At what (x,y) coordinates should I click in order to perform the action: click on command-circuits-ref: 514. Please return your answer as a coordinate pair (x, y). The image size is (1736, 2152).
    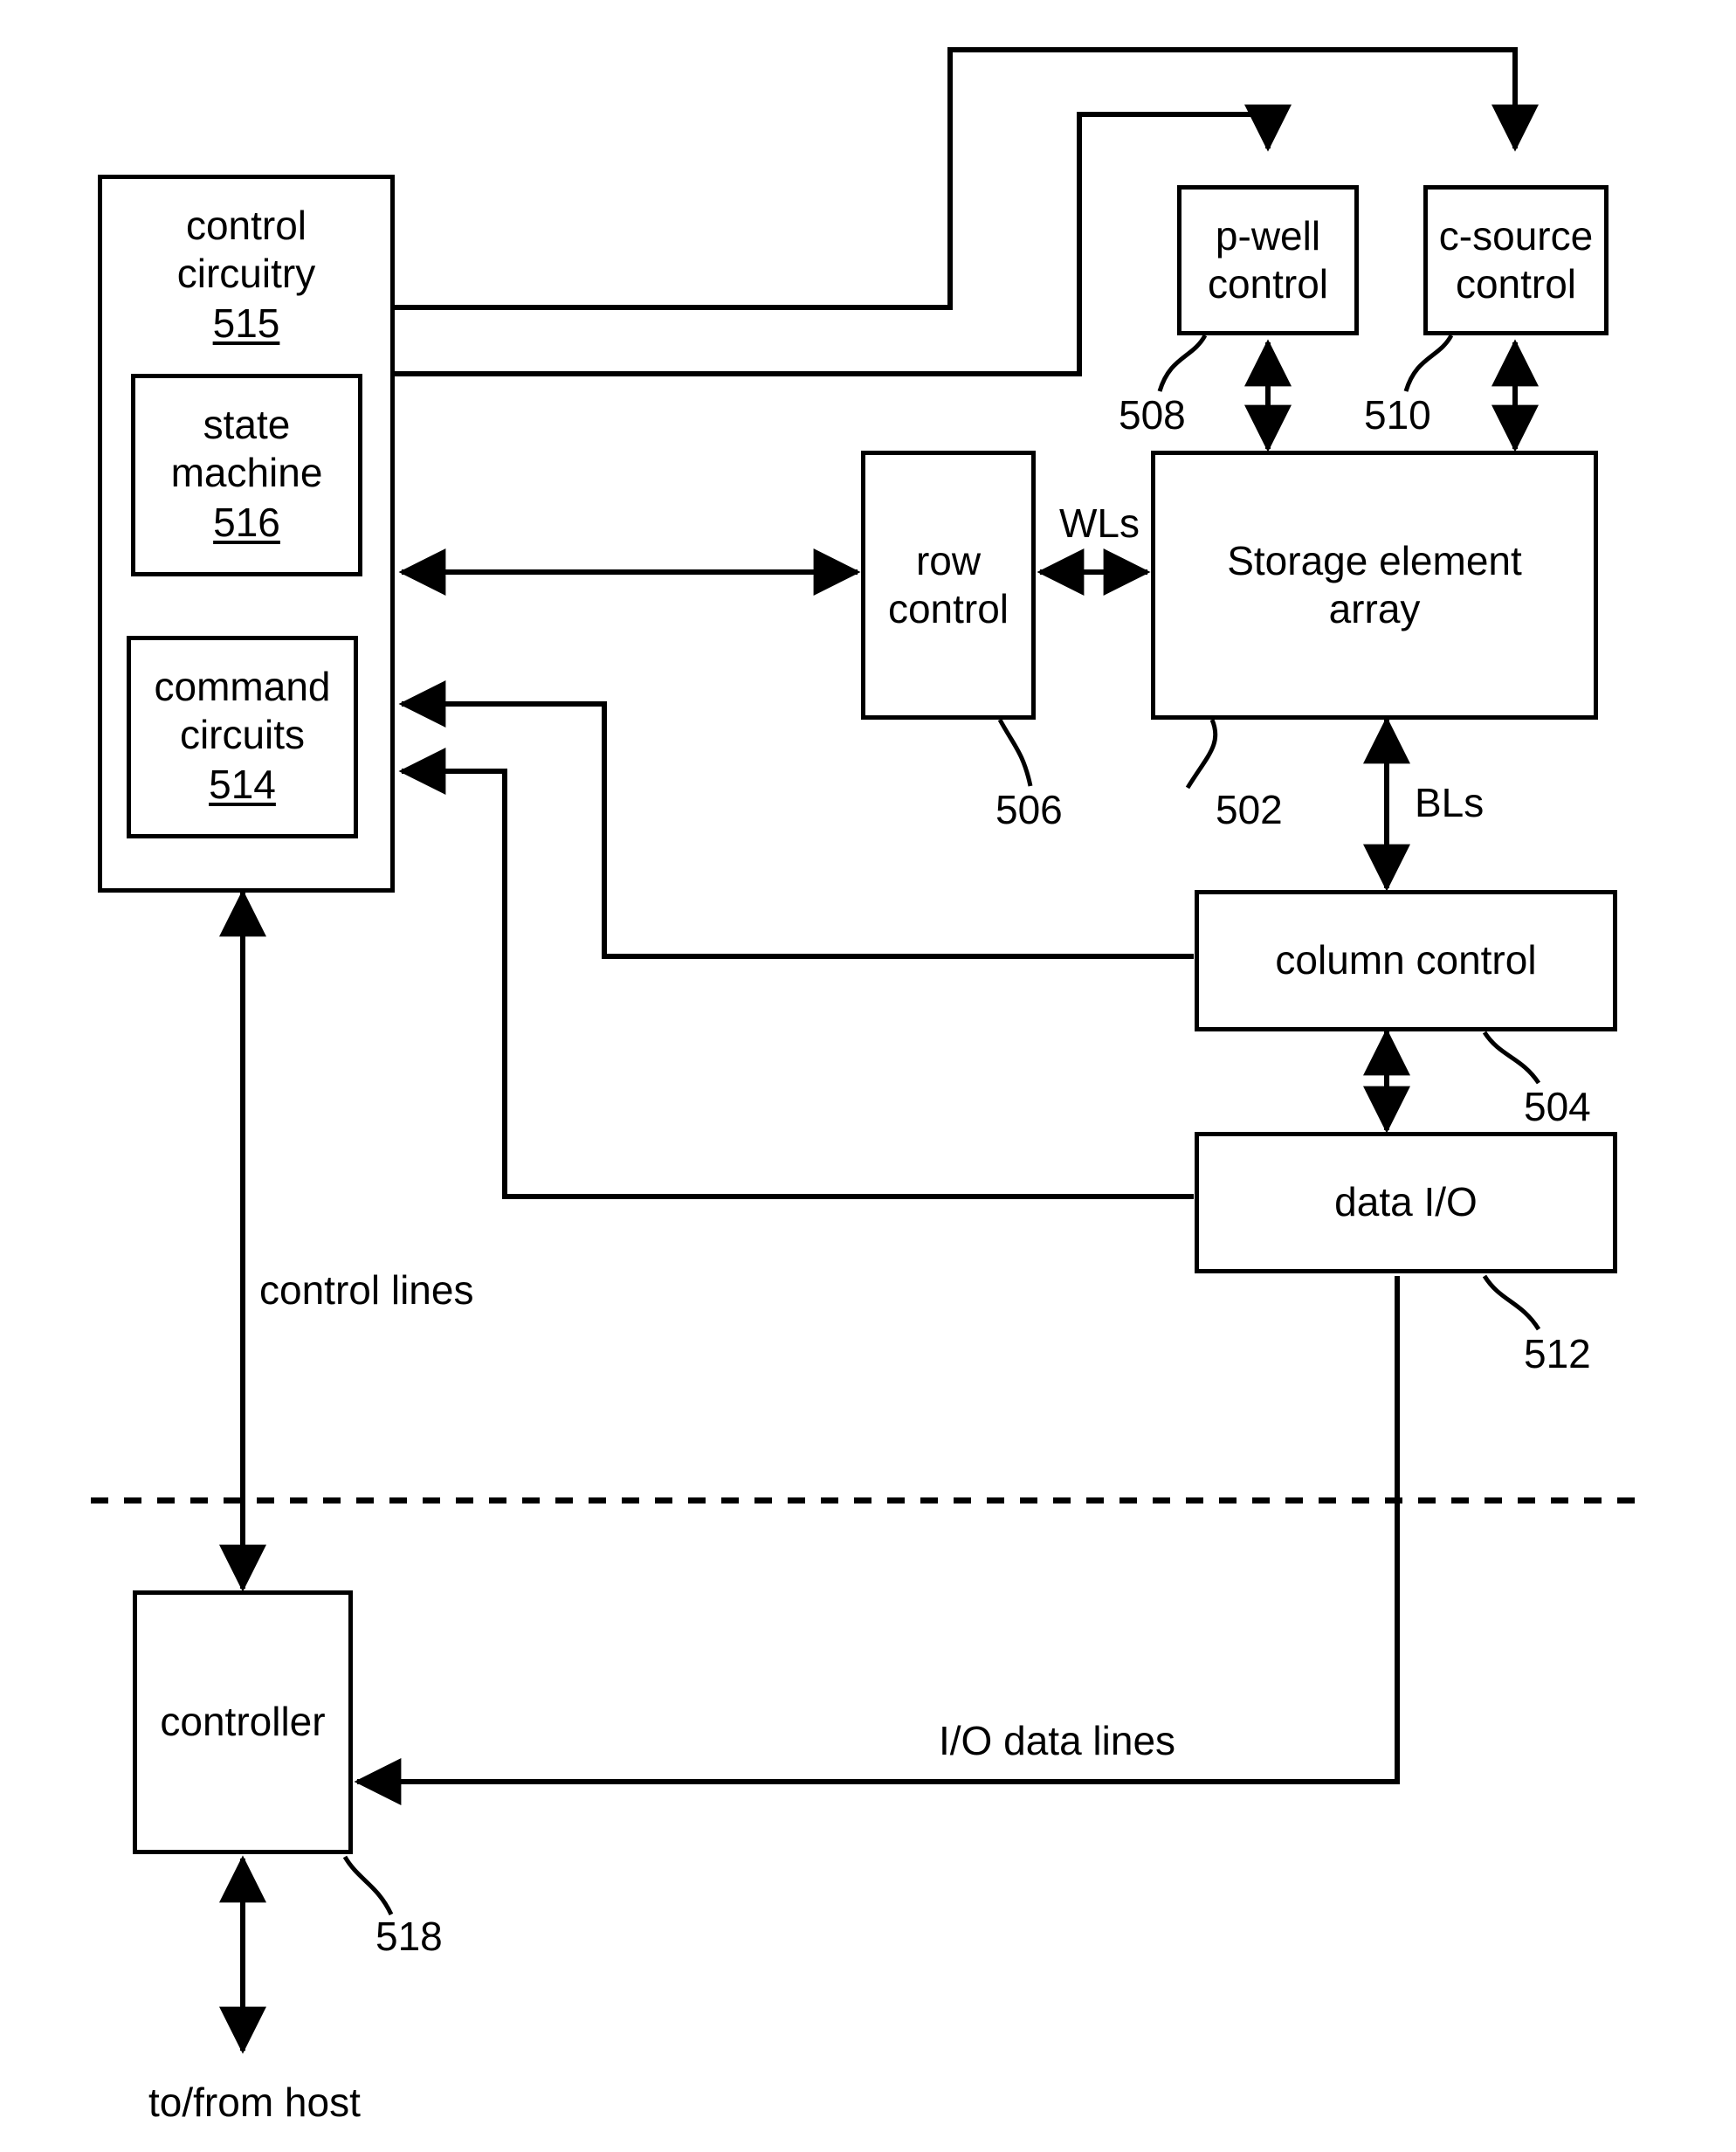
    Looking at the image, I should click on (243, 785).